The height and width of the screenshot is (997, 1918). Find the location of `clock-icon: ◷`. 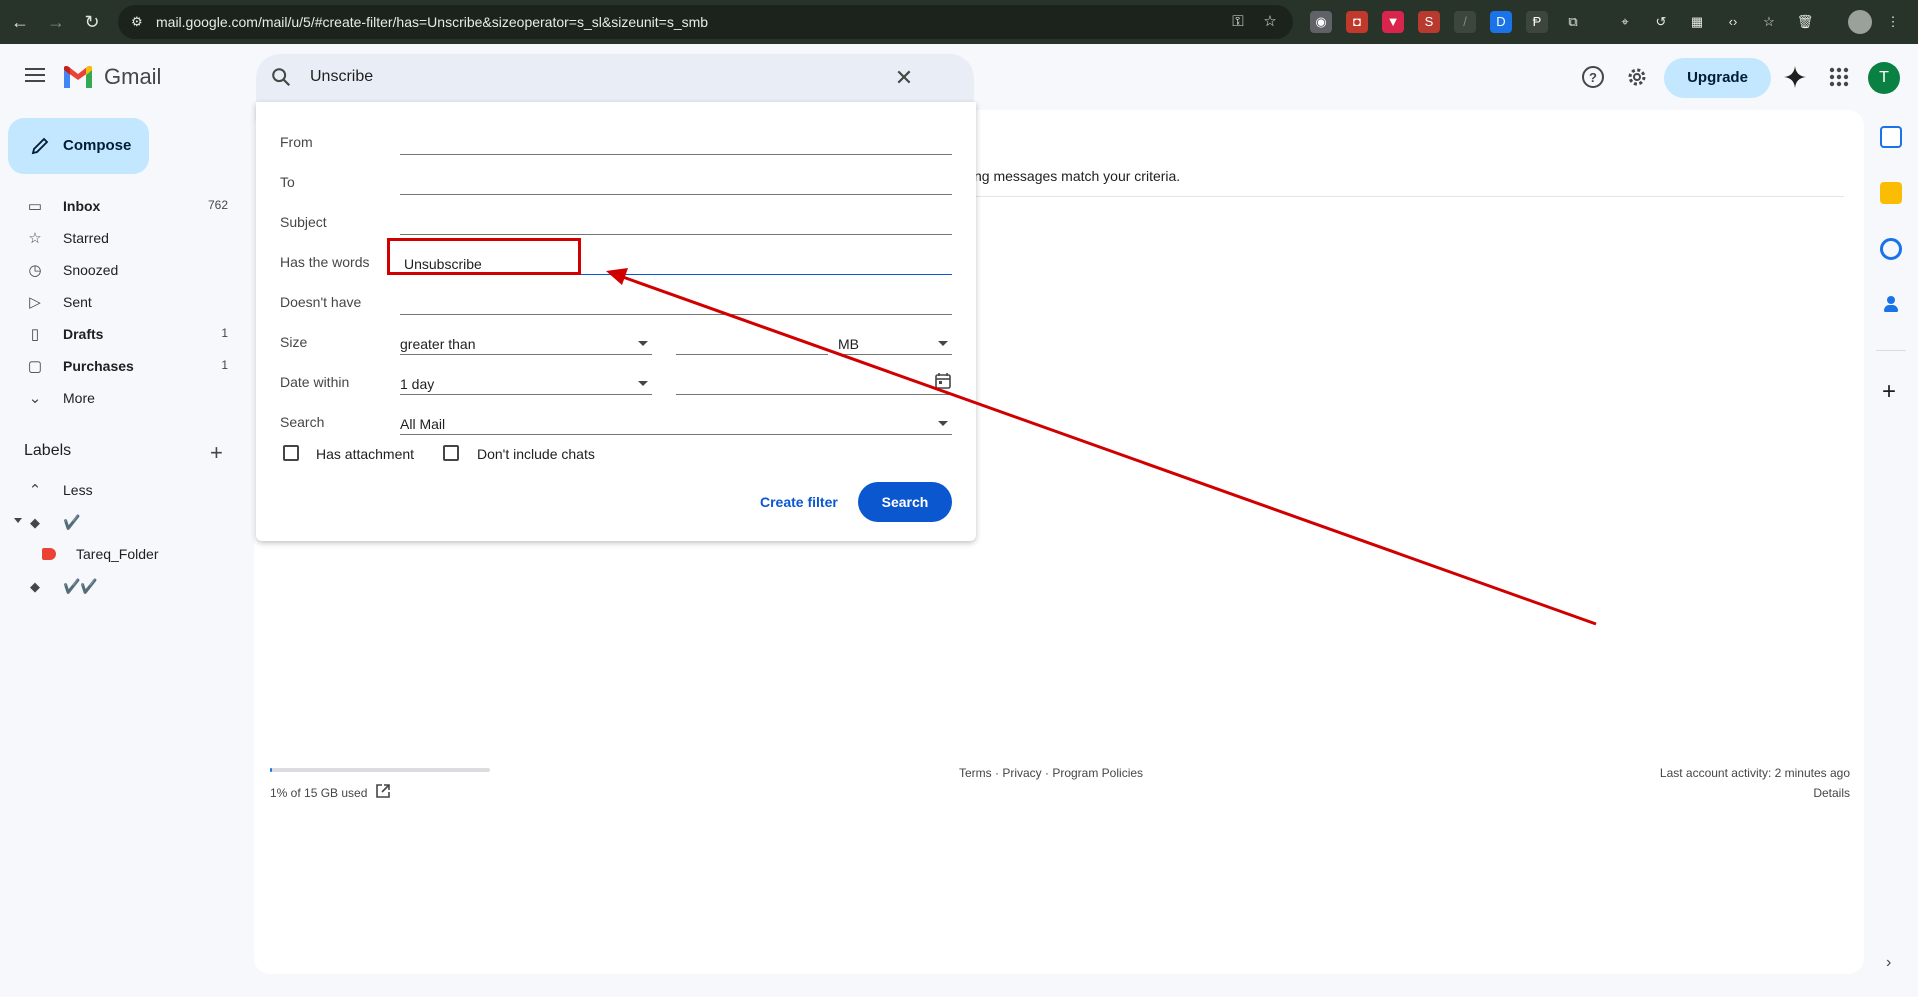

clock-icon: ◷ is located at coordinates (35, 270).